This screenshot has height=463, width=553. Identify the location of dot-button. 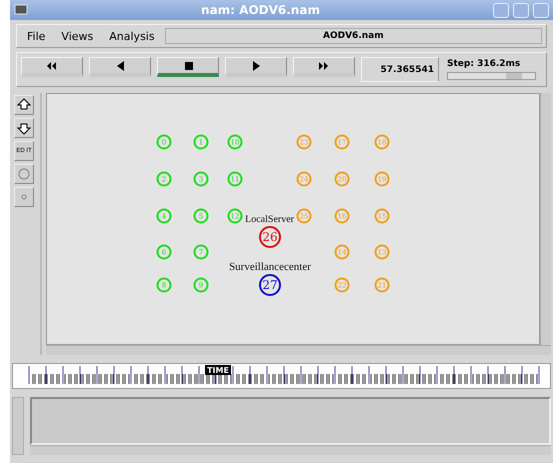
(24, 197).